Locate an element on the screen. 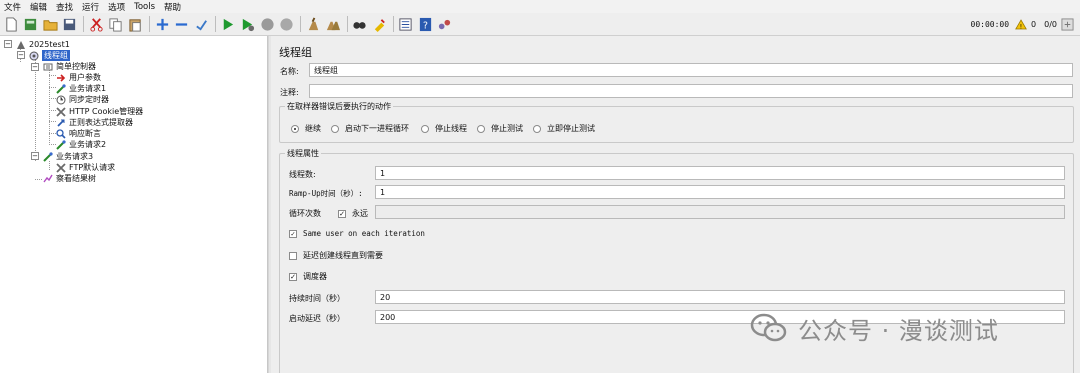  startup-delay-label: 启动延迟（秒） is located at coordinates (317, 318).